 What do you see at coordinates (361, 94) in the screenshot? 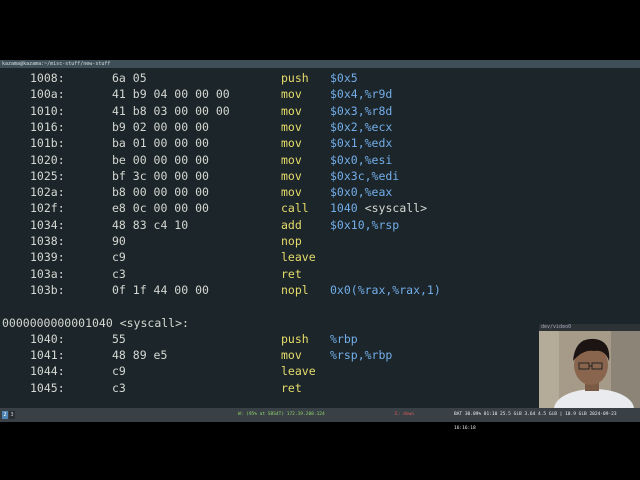
I see `instruction-operand: $0x4,%r9d` at bounding box center [361, 94].